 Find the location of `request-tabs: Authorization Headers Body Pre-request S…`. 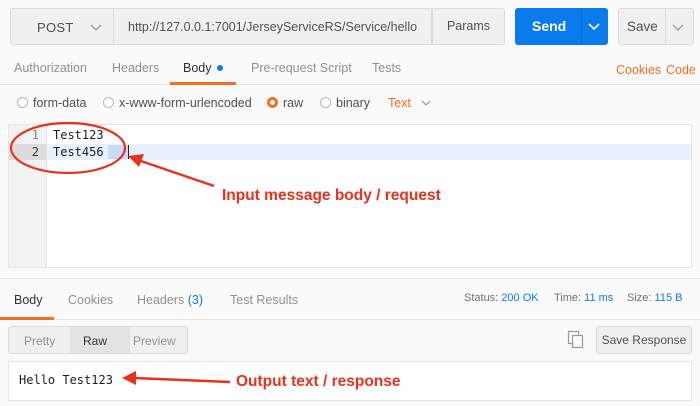

request-tabs: Authorization Headers Body Pre-request S… is located at coordinates (350, 68).